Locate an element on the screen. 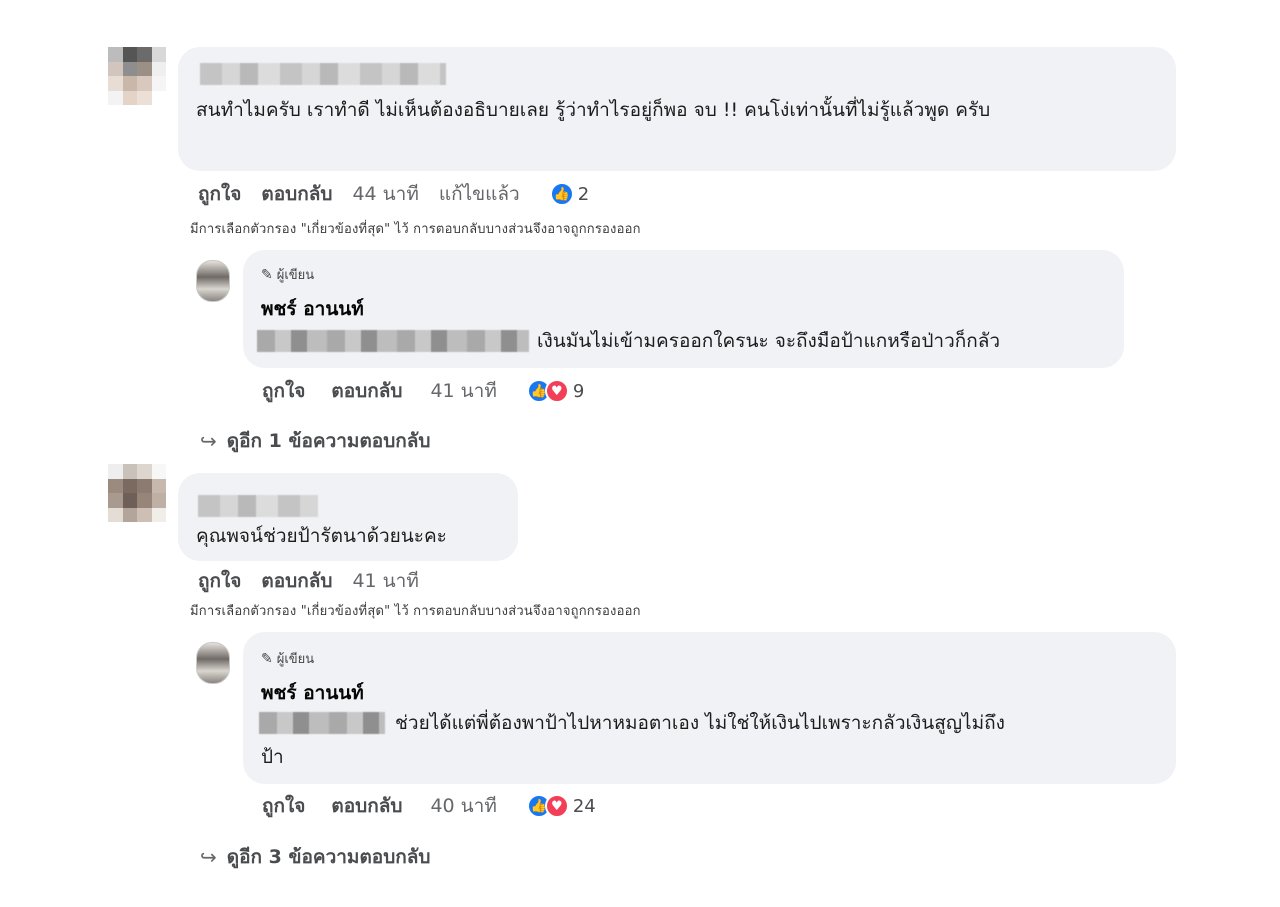 The image size is (1280, 907). reaction-summary: 👍 2 is located at coordinates (569, 194).